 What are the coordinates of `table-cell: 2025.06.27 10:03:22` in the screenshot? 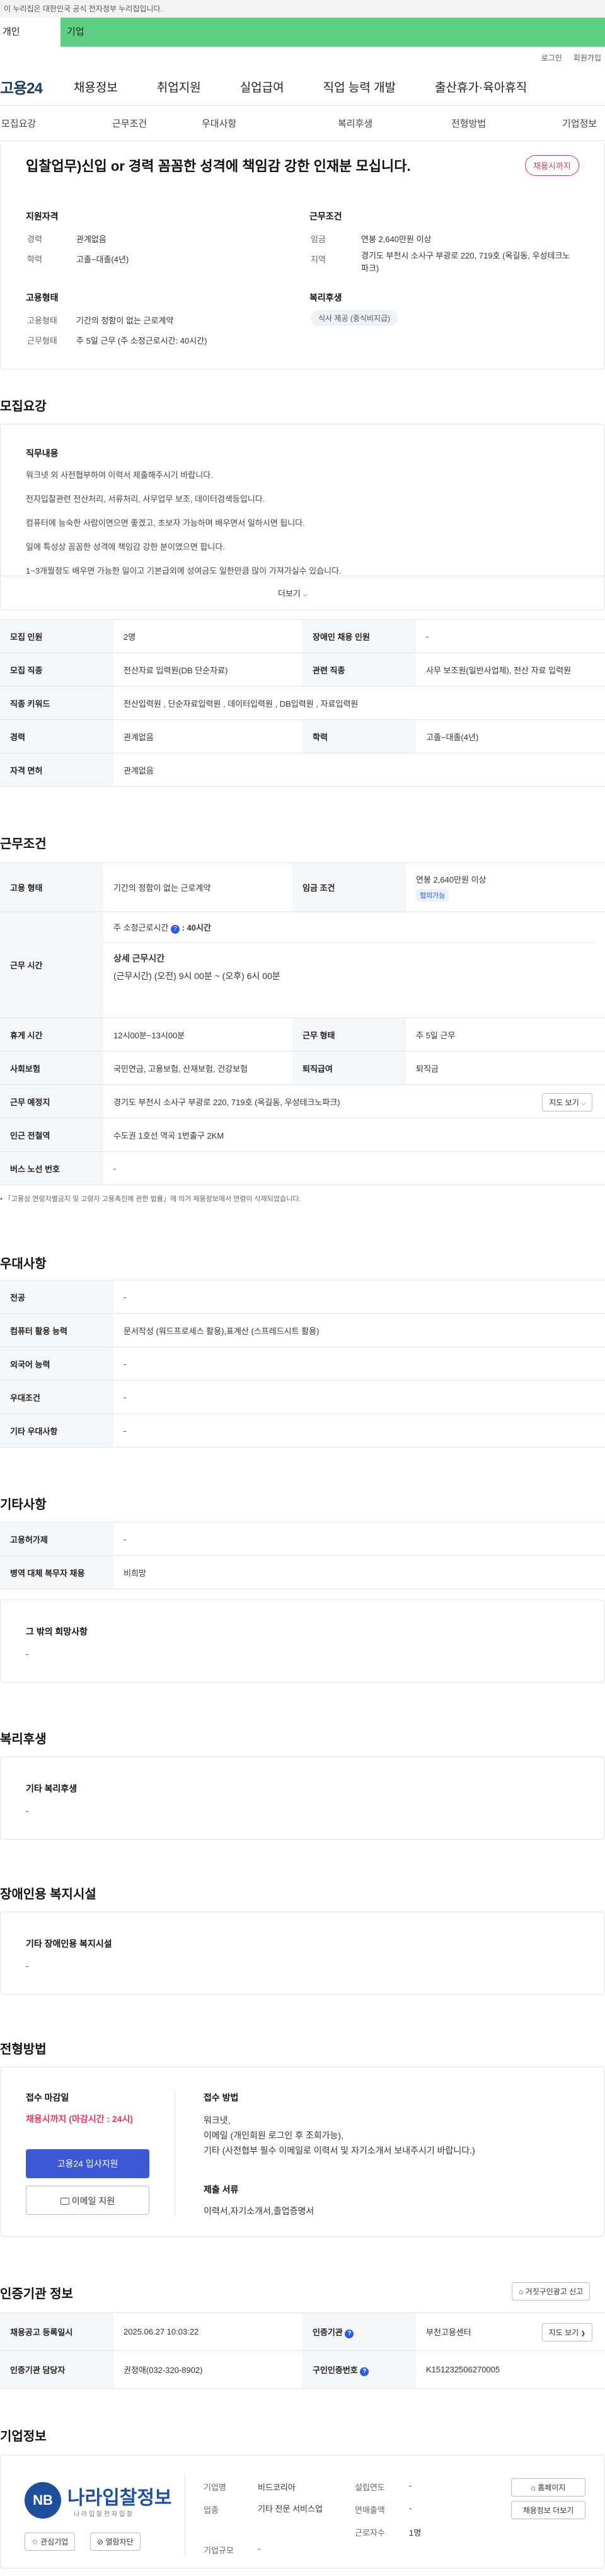 It's located at (208, 2332).